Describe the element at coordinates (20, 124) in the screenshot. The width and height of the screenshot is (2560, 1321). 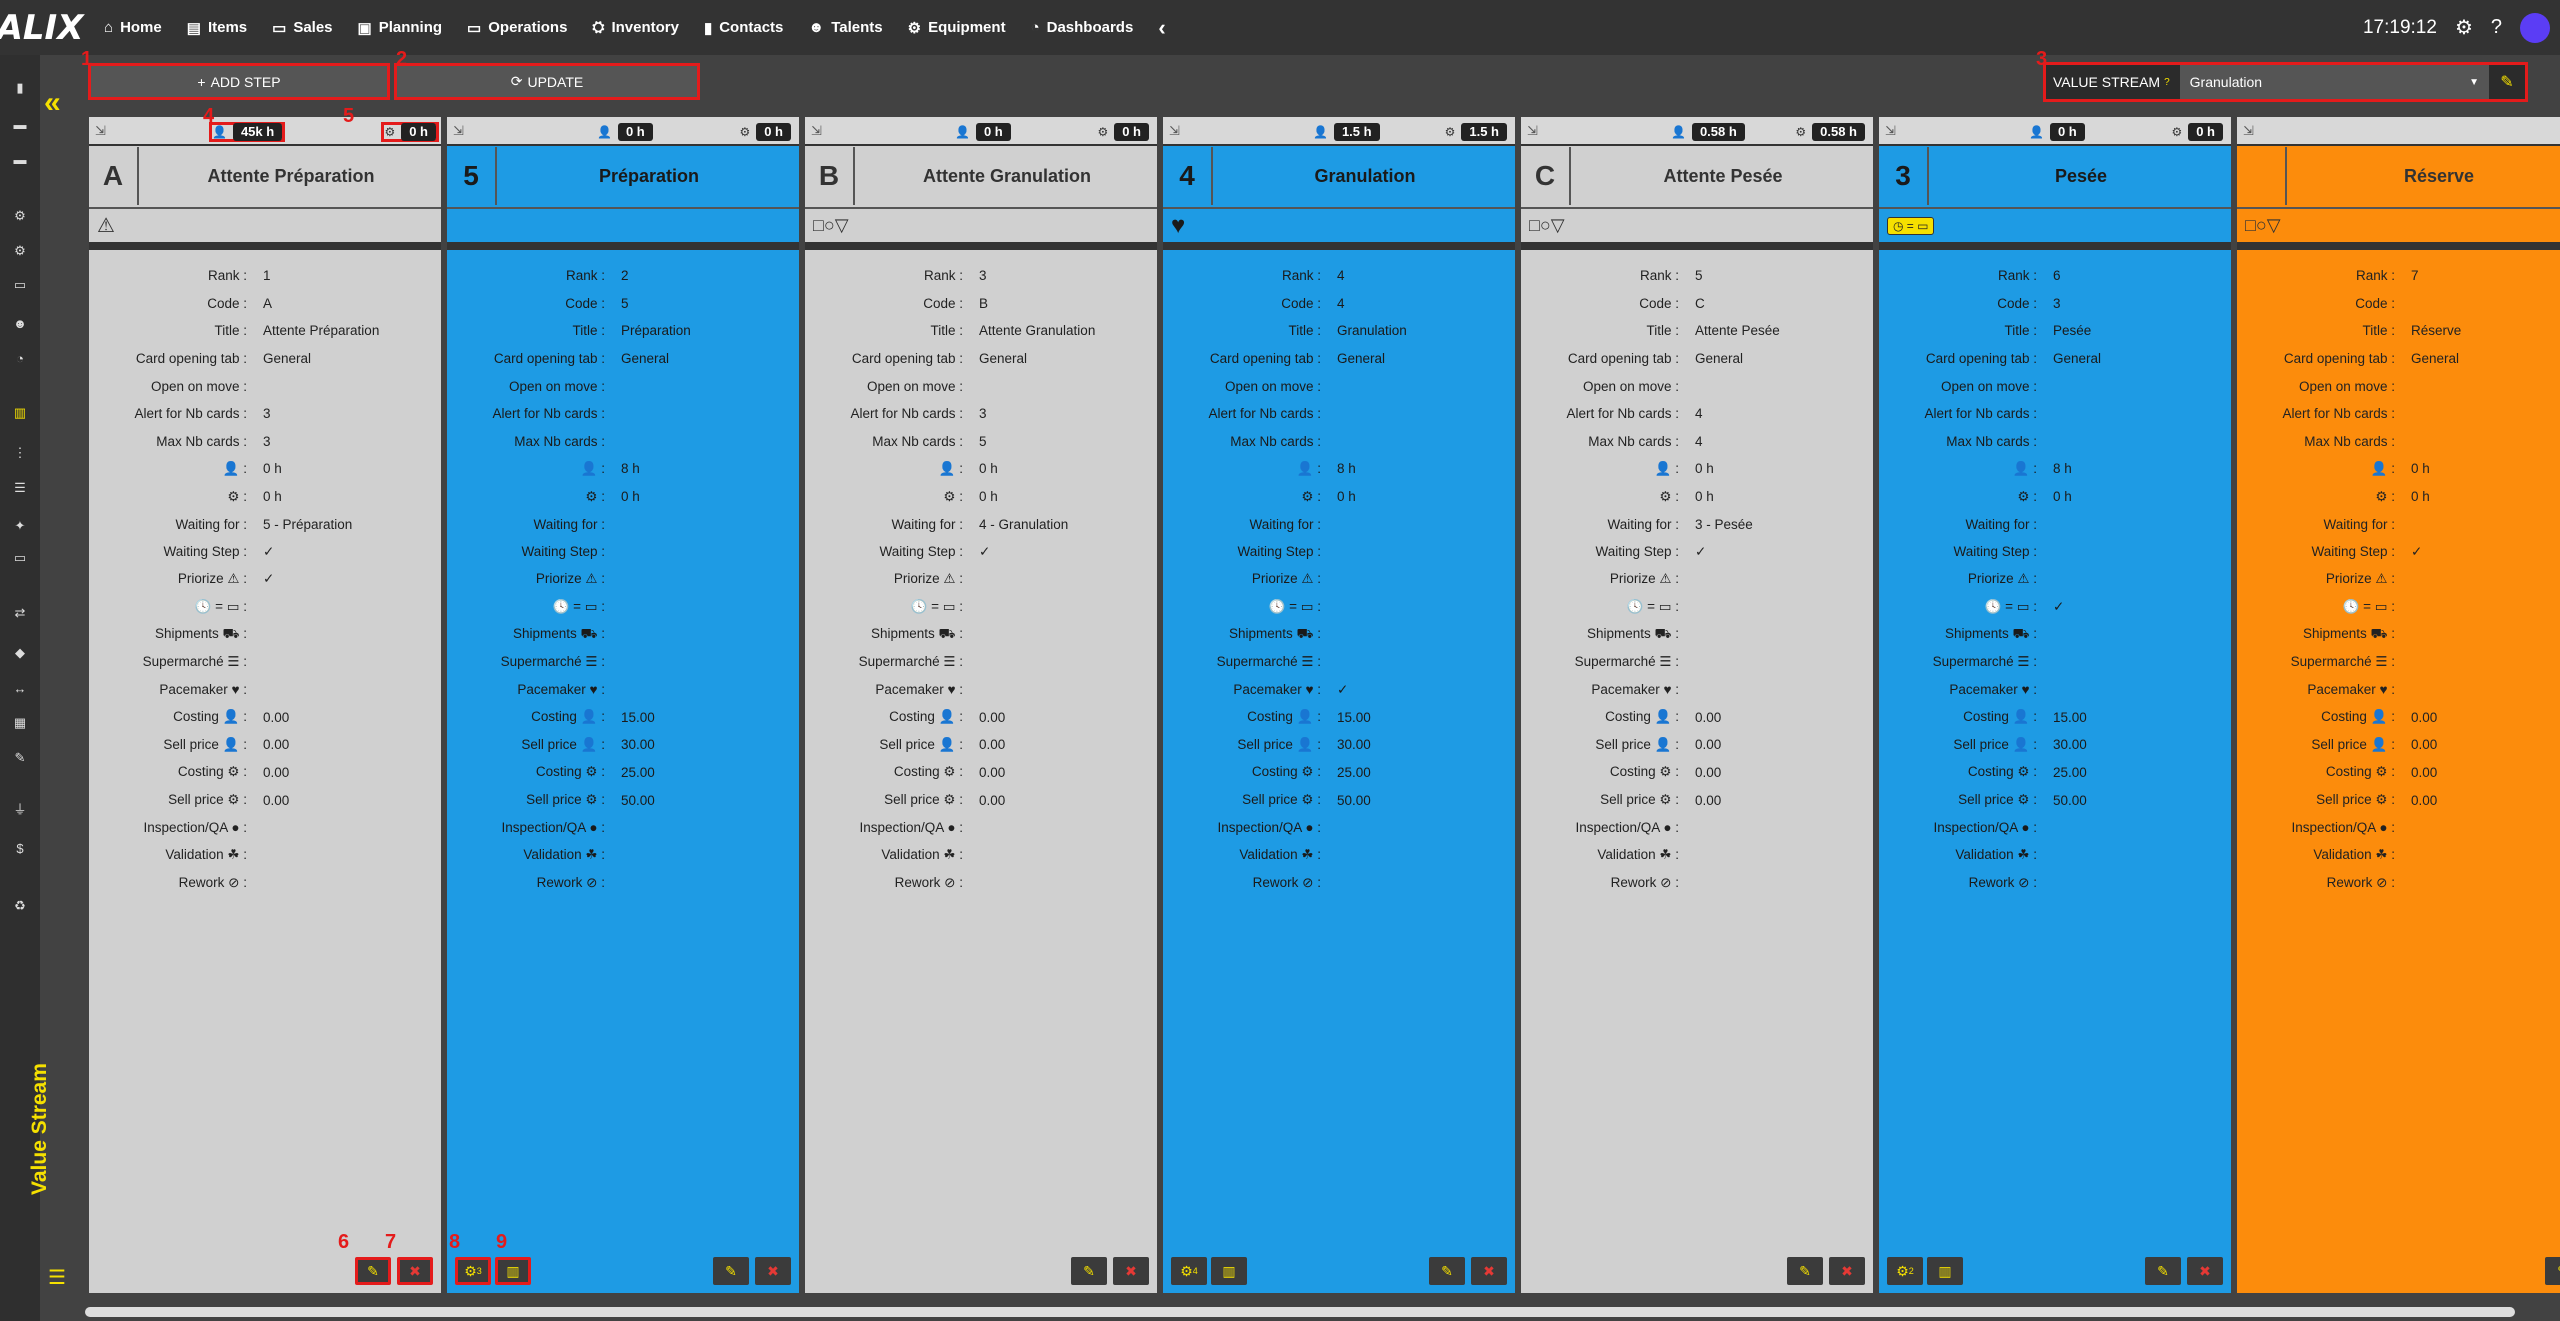
I see `folder-icon: ▬` at that location.